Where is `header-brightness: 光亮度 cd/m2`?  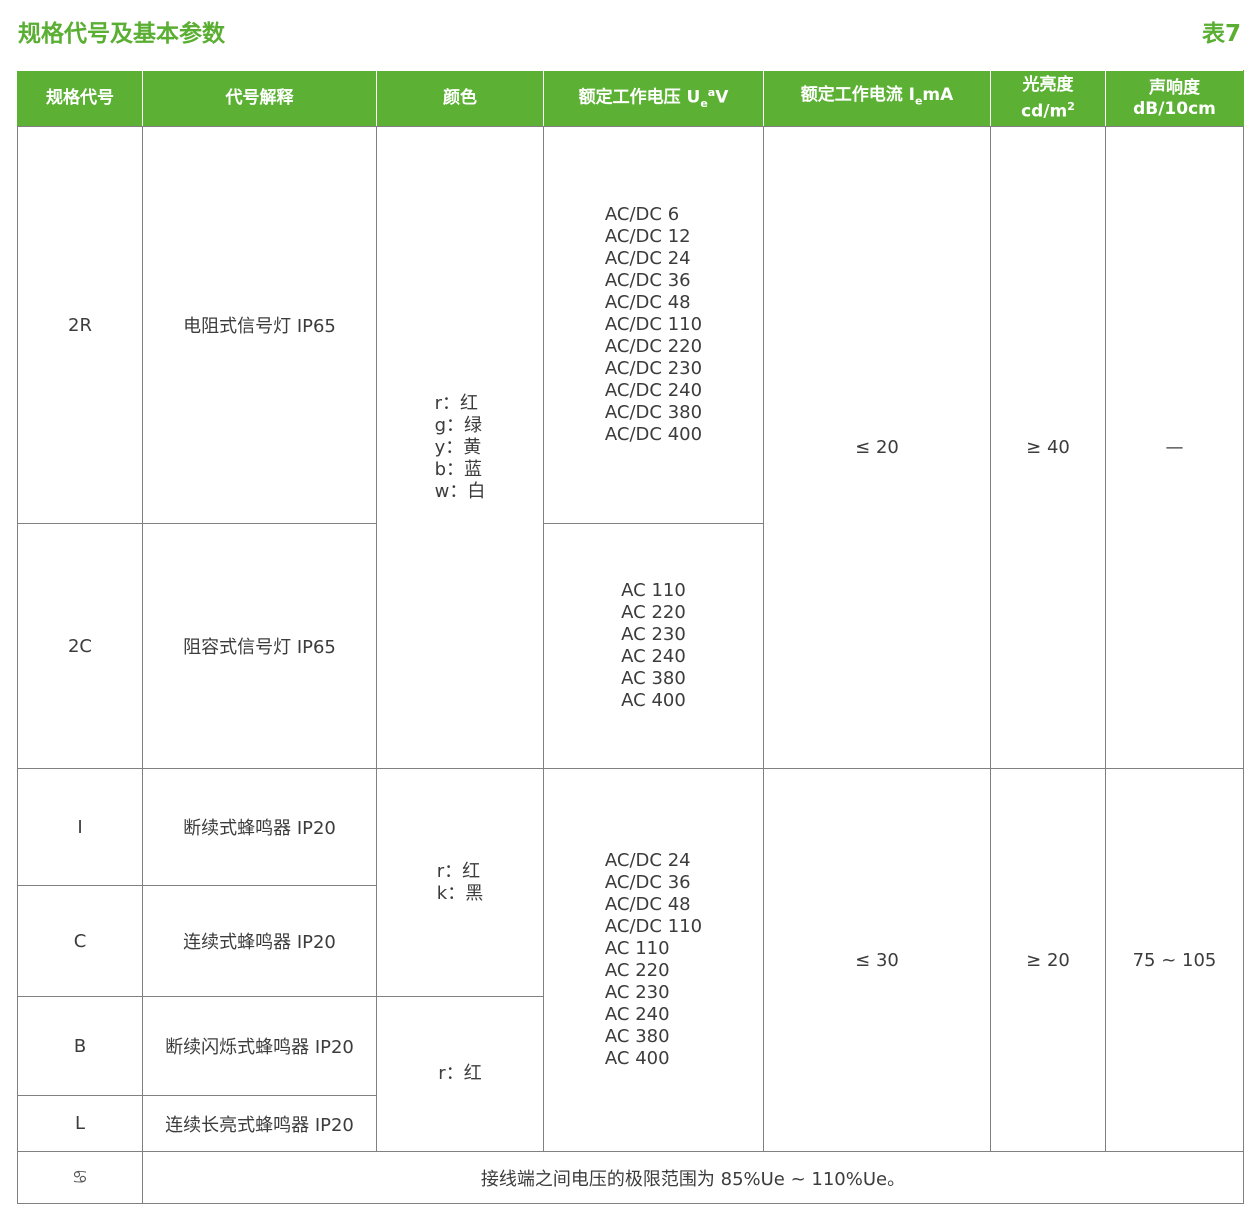
header-brightness: 光亮度 cd/m2 is located at coordinates (1048, 98).